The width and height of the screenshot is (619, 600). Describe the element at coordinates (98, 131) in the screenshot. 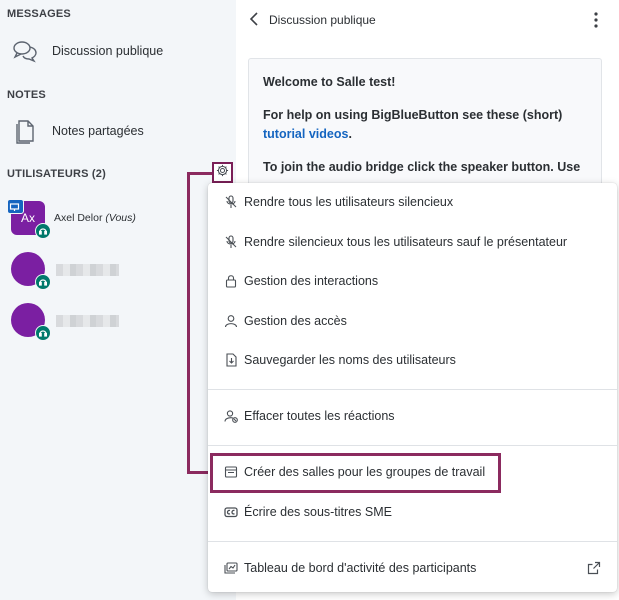

I see `sidebar-item-label: Notes partagées` at that location.